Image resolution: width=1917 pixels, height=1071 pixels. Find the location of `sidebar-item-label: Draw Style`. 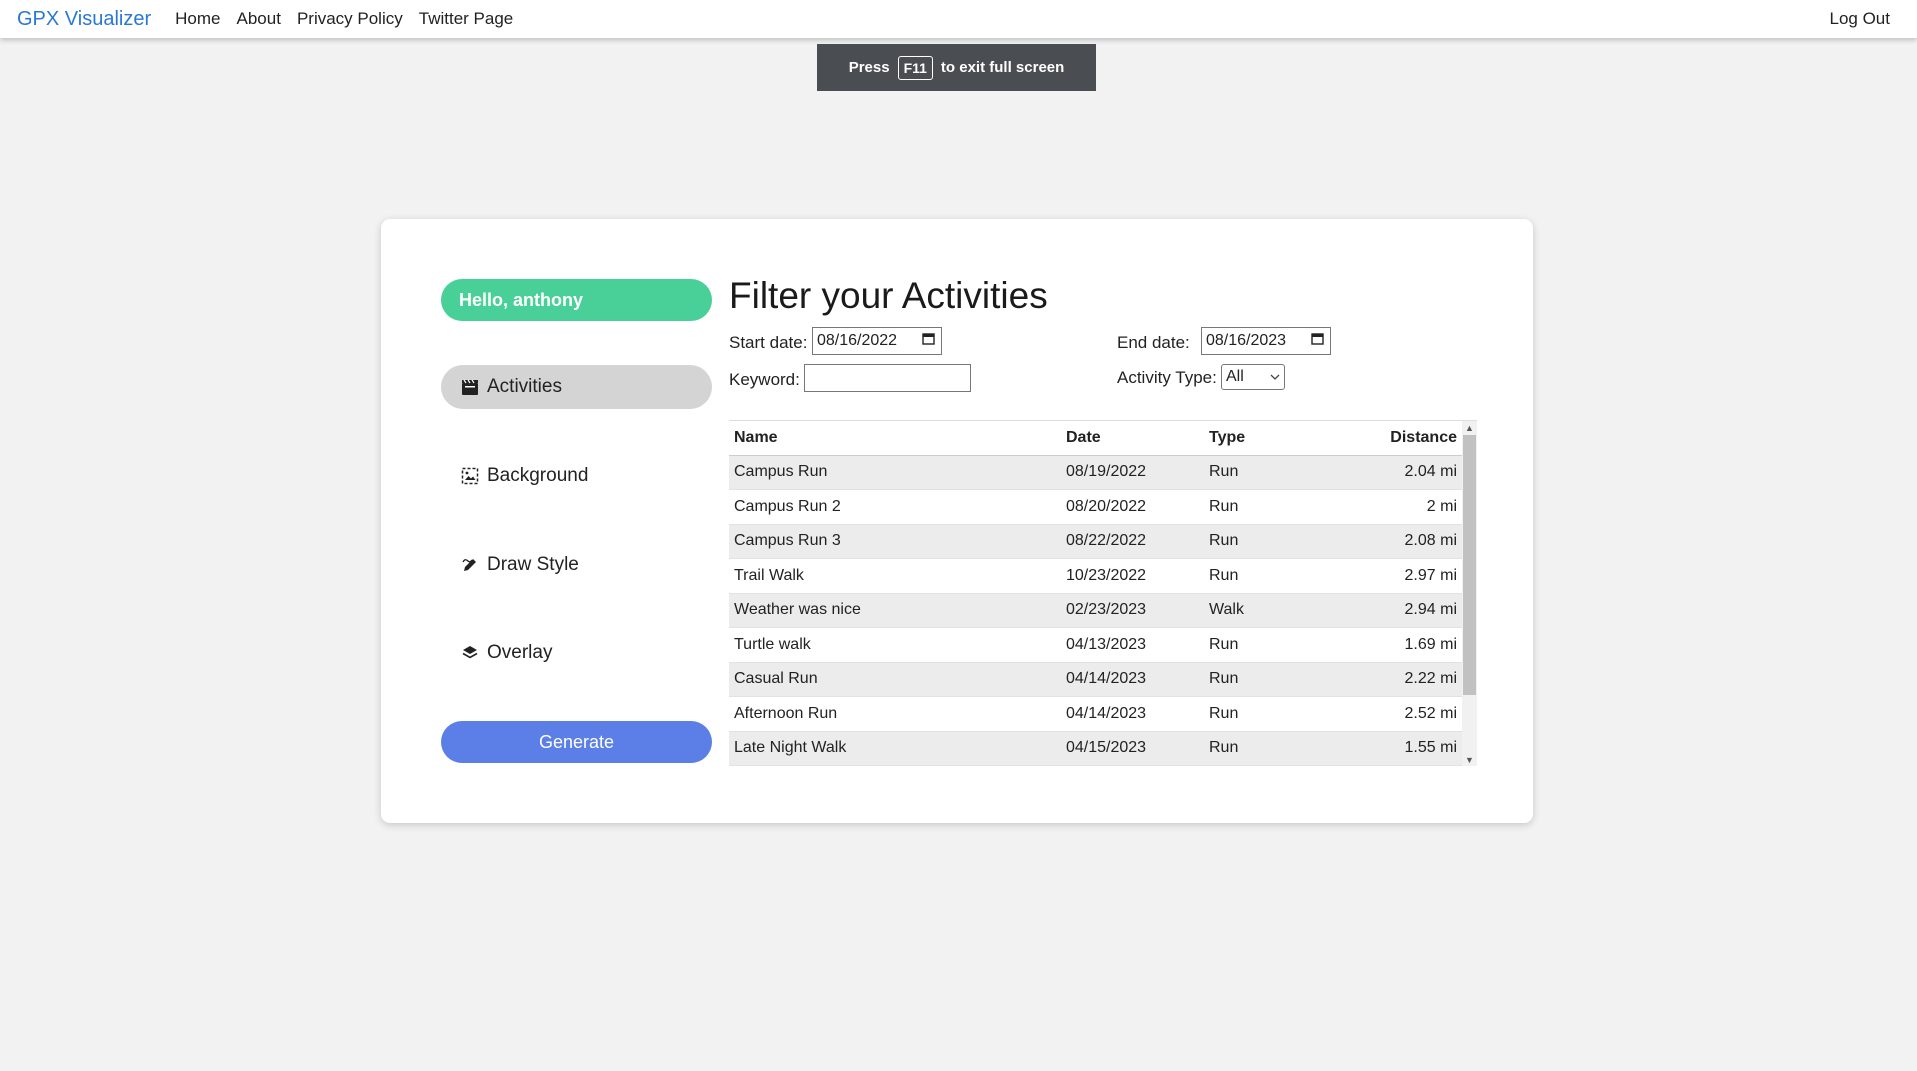

sidebar-item-label: Draw Style is located at coordinates (533, 564).